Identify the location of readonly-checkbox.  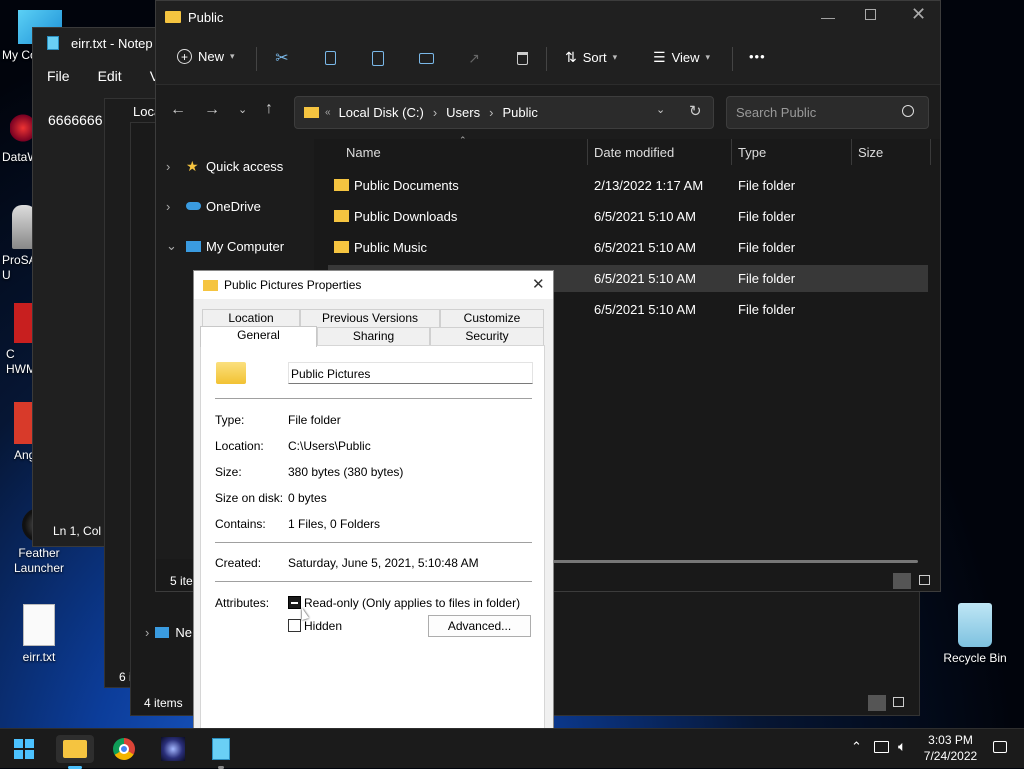
(294, 602).